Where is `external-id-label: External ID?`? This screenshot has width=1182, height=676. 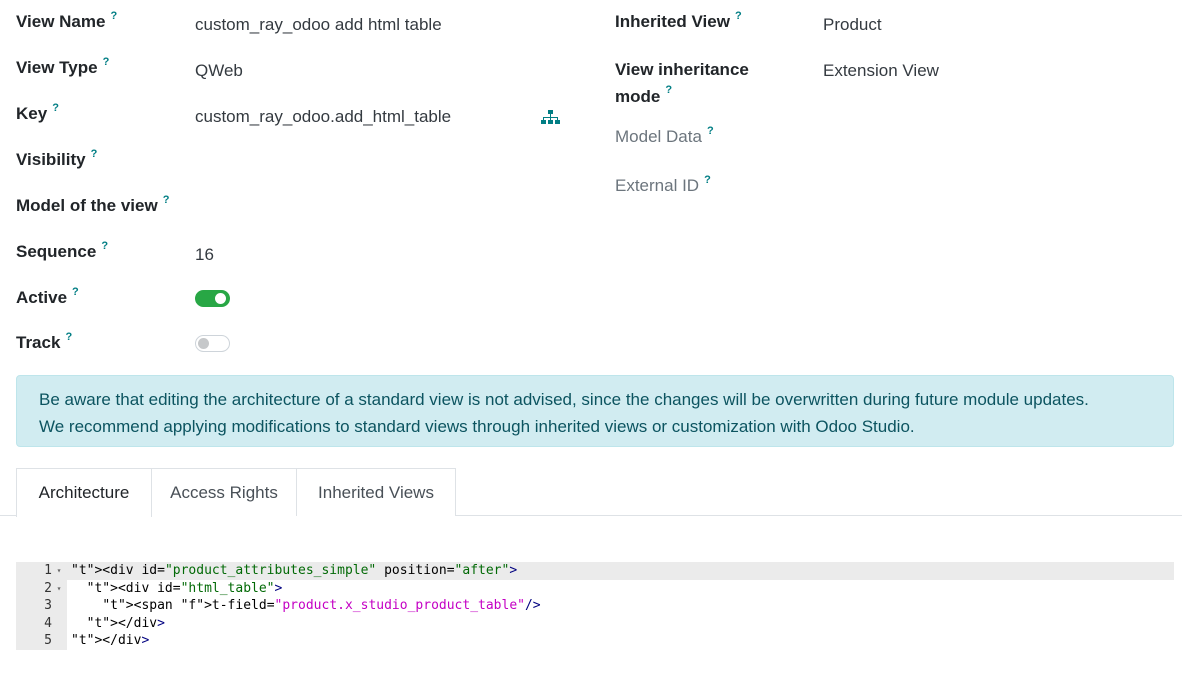
external-id-label: External ID? is located at coordinates (663, 184).